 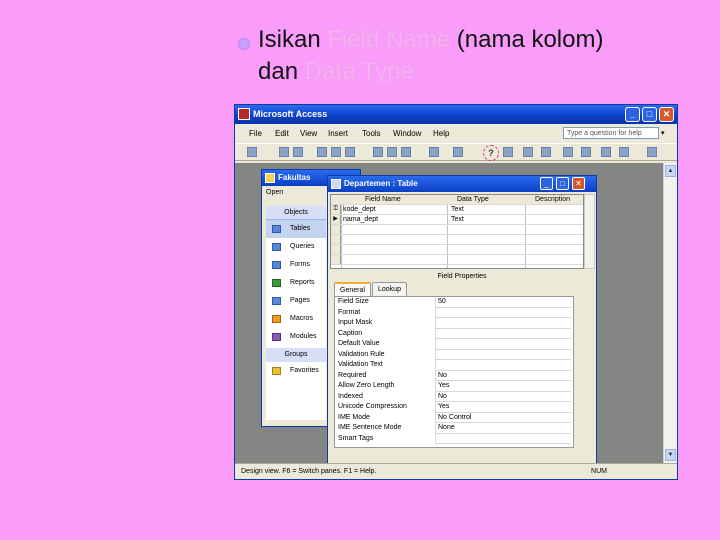 What do you see at coordinates (338, 133) in the screenshot?
I see `menu-insert: Insert` at bounding box center [338, 133].